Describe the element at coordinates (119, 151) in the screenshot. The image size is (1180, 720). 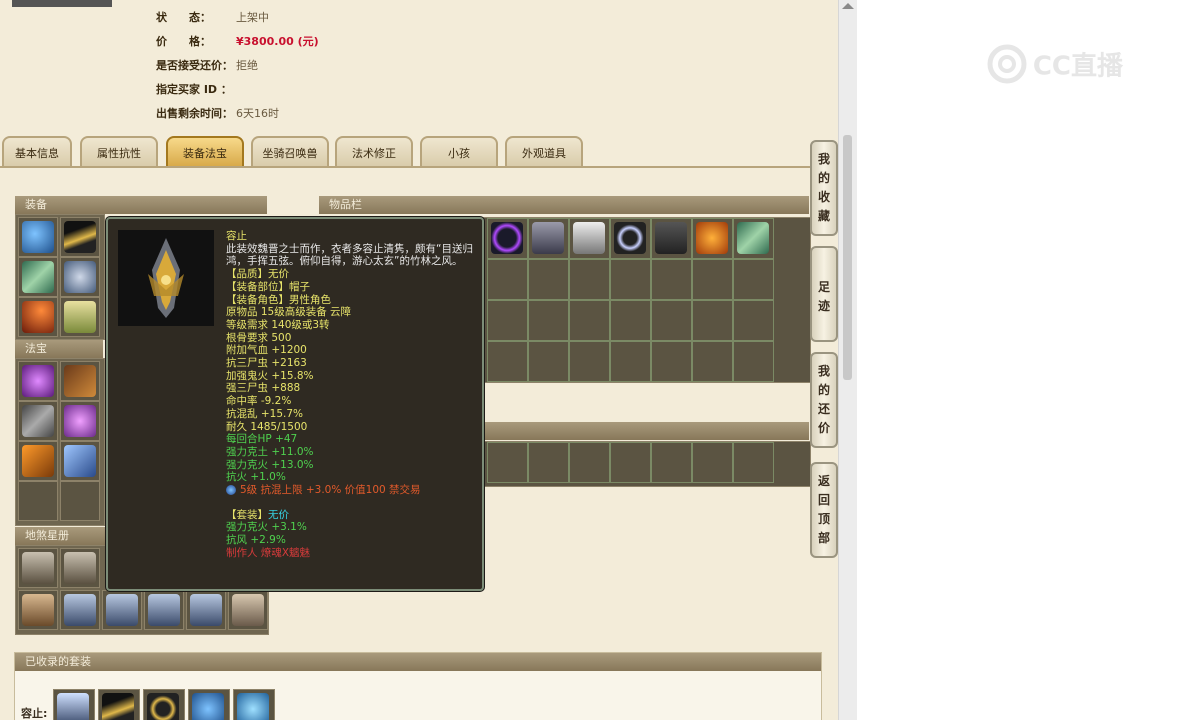
I see `tab-attributes: 属性抗性` at that location.